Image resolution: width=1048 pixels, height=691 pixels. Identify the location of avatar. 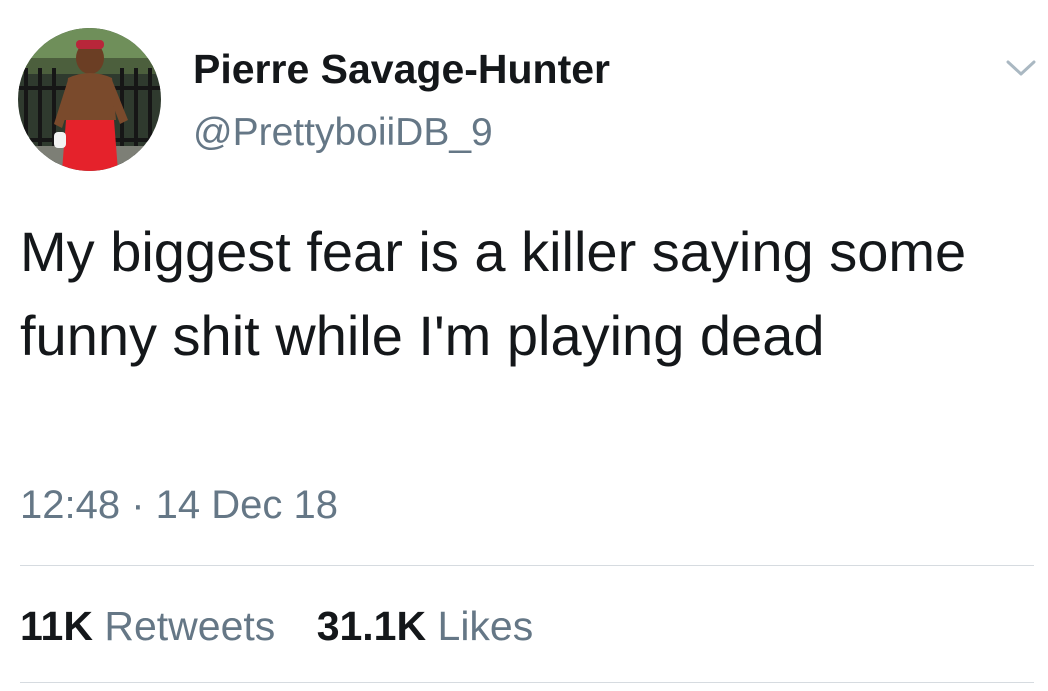
(89, 99).